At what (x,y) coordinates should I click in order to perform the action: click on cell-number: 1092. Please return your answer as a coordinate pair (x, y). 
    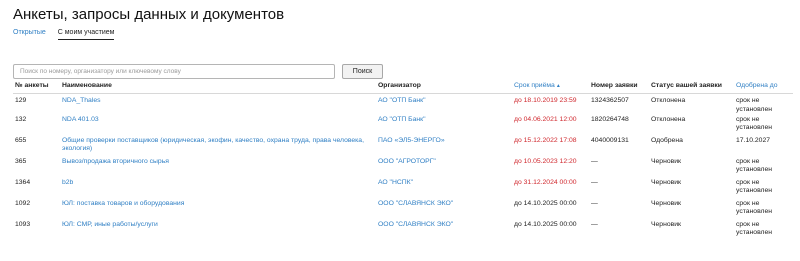
    Looking at the image, I should click on (23, 203).